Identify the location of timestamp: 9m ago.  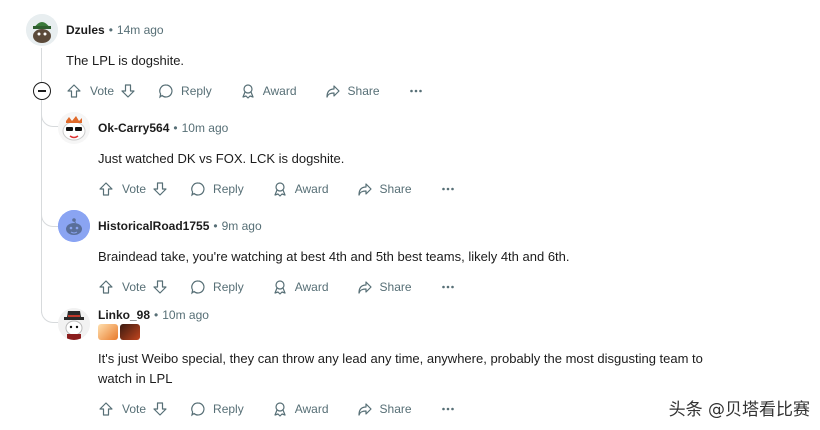
(242, 226).